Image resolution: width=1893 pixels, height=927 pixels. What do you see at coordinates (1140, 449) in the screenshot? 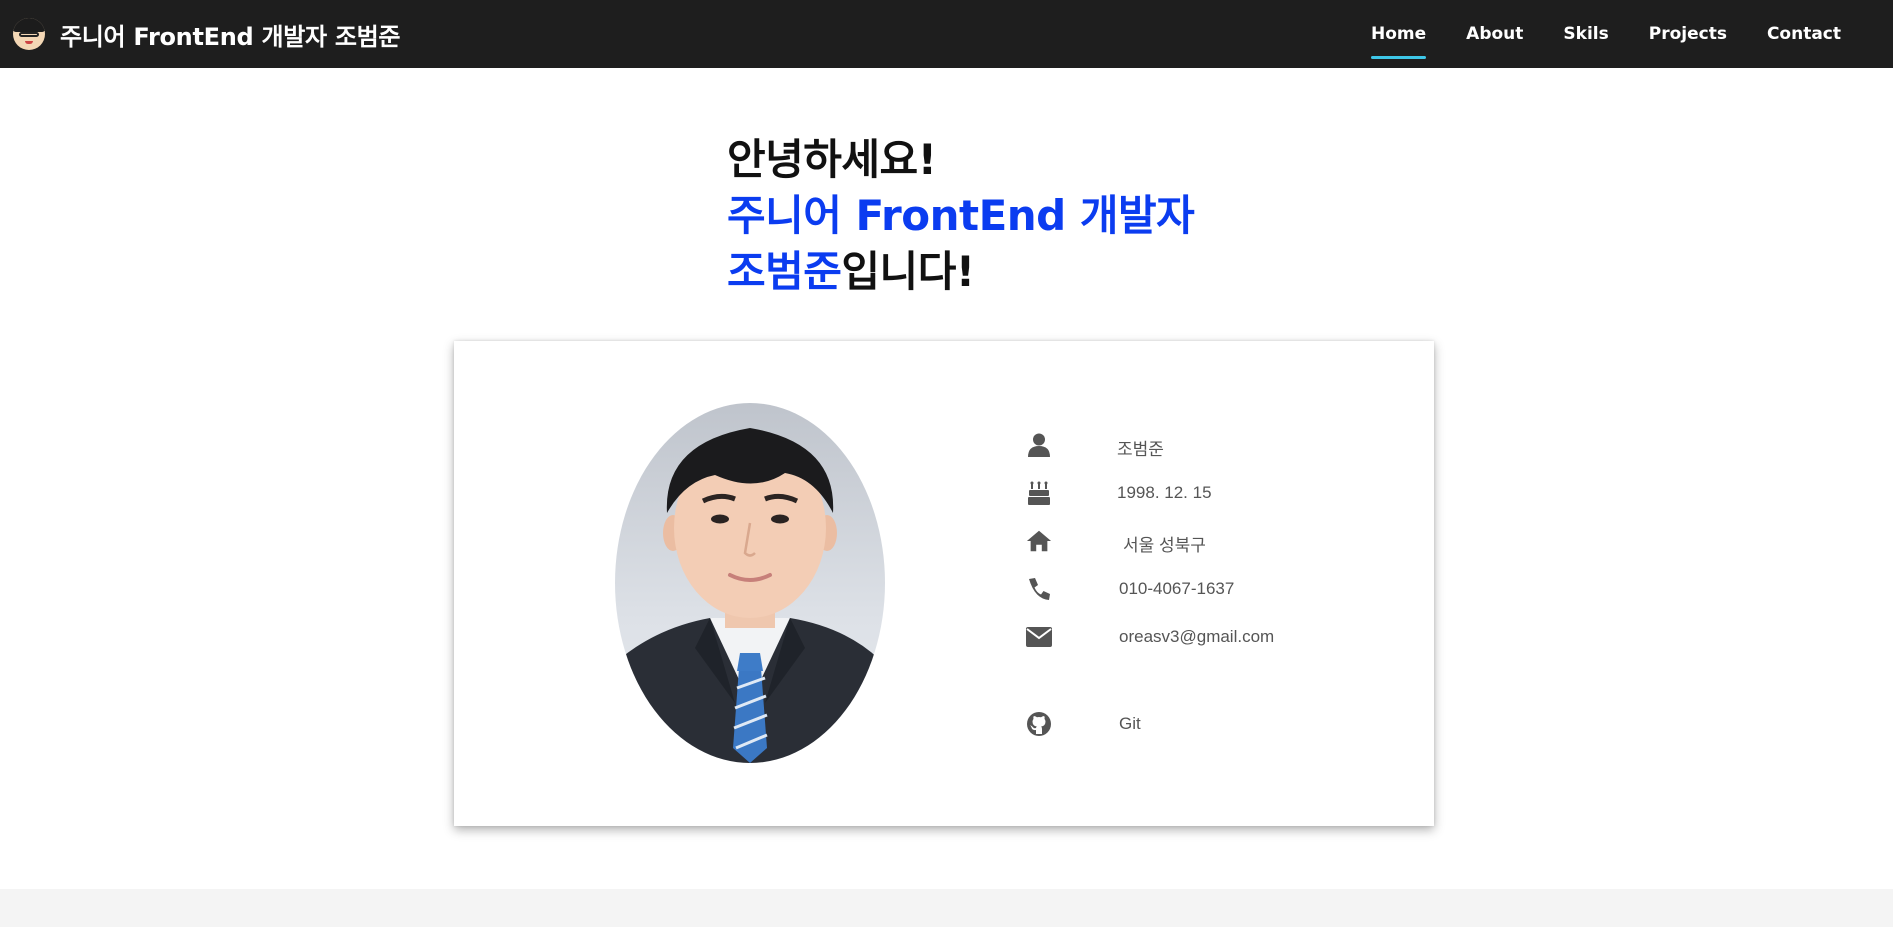
I see `profile-name: 조범준` at bounding box center [1140, 449].